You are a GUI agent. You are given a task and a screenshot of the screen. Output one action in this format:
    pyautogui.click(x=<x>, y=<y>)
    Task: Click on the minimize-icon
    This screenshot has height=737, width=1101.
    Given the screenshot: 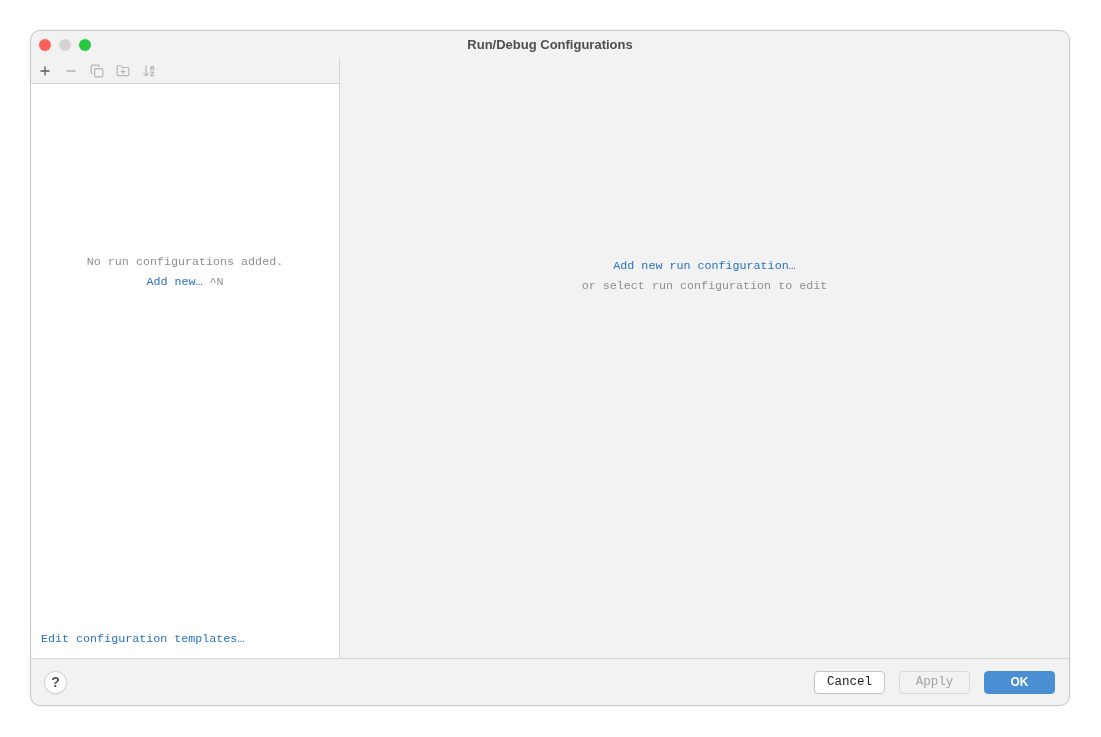 What is the action you would take?
    pyautogui.click(x=65, y=44)
    